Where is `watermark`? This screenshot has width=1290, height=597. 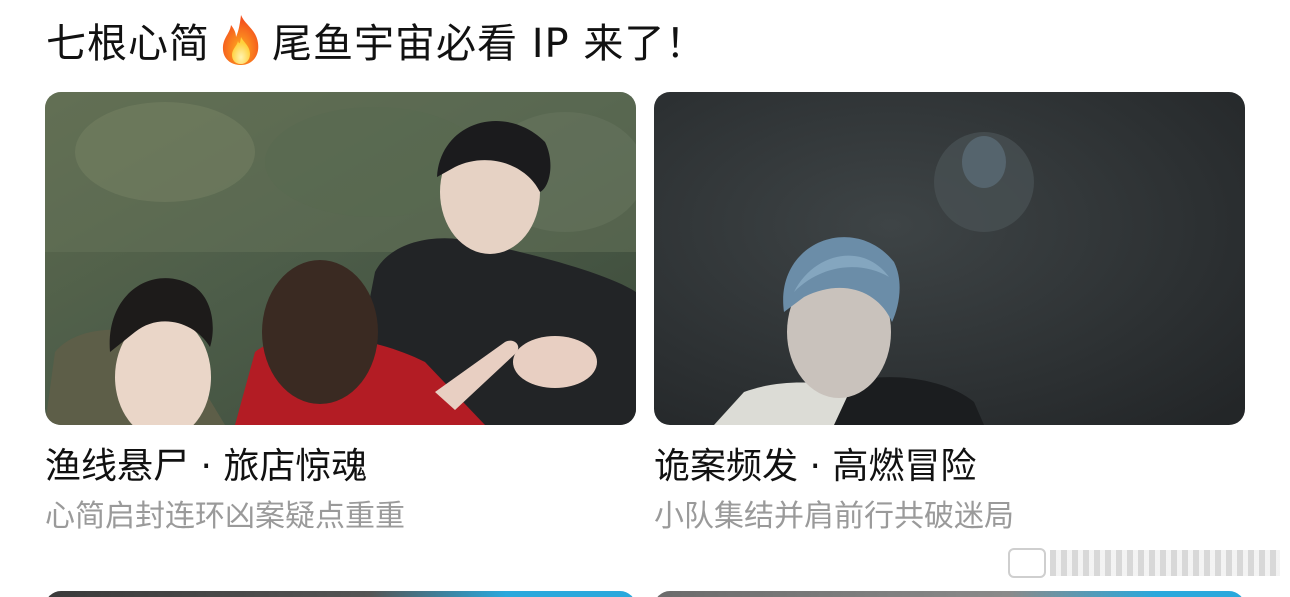
watermark is located at coordinates (1144, 563).